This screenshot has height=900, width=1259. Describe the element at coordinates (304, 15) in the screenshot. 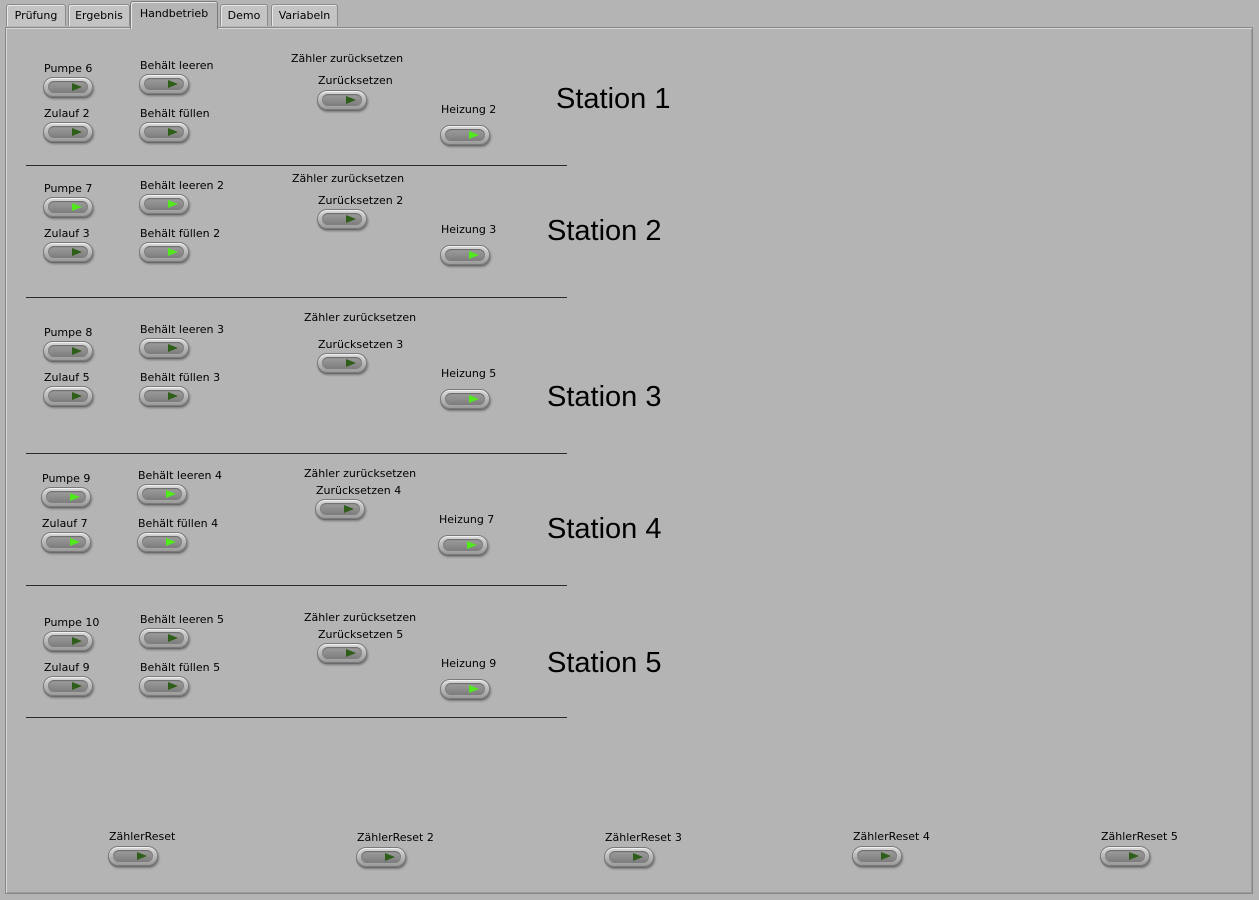

I see `tab-variabeln: Variabeln` at that location.